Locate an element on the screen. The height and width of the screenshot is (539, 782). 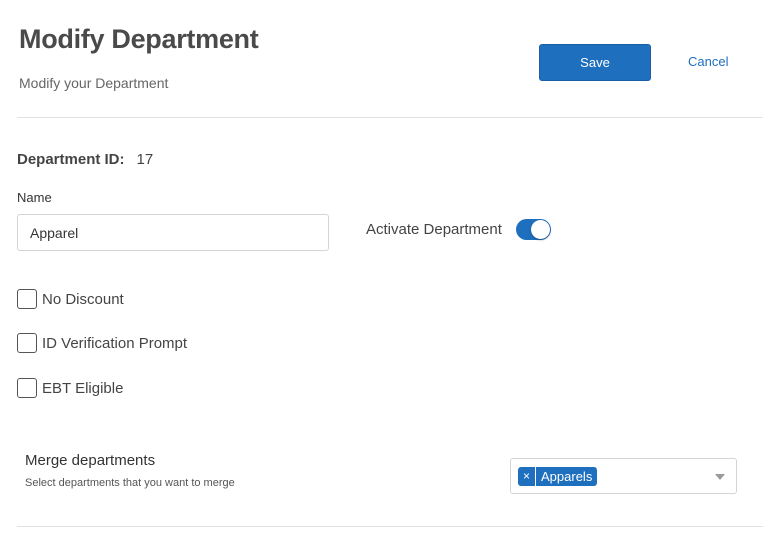
checkbox-label: EBT Eligible is located at coordinates (83, 388).